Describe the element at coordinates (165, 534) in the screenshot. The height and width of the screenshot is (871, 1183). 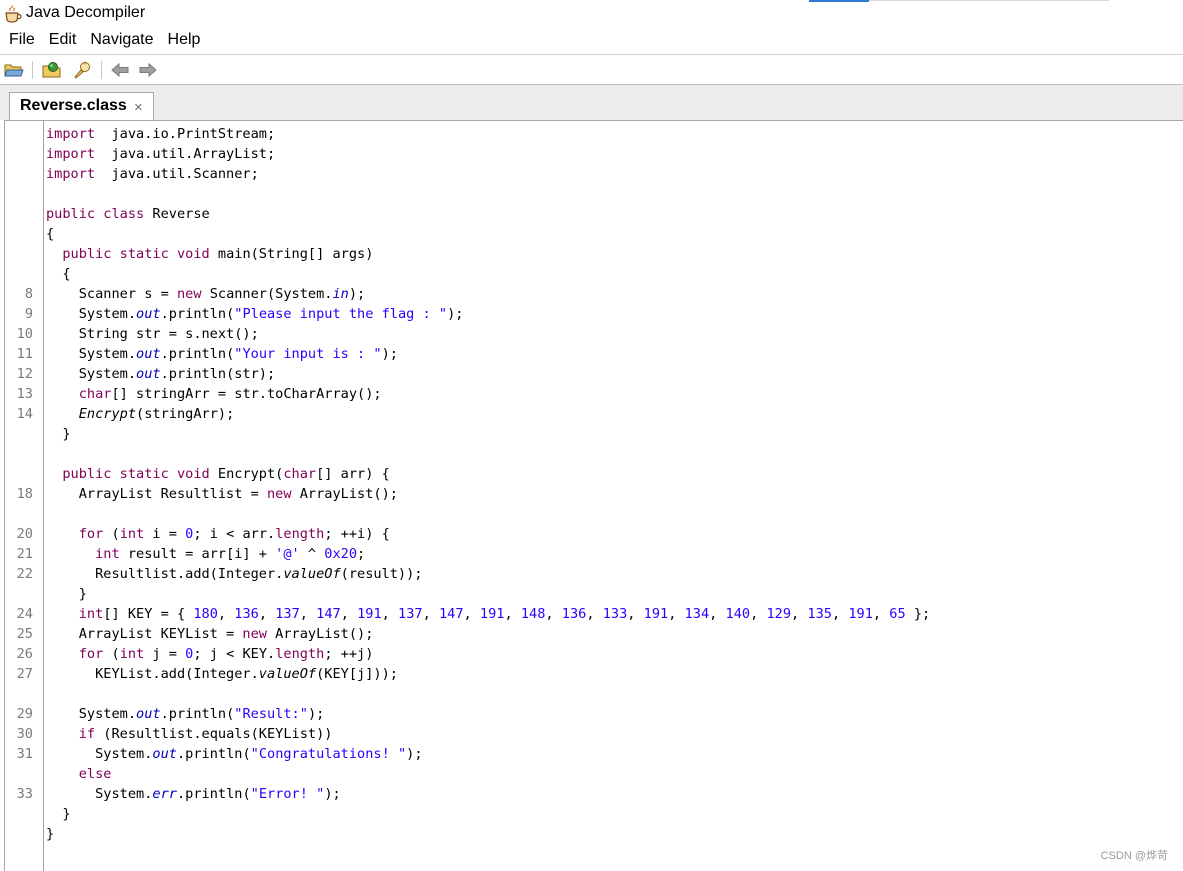
I see `code-token: i =` at that location.